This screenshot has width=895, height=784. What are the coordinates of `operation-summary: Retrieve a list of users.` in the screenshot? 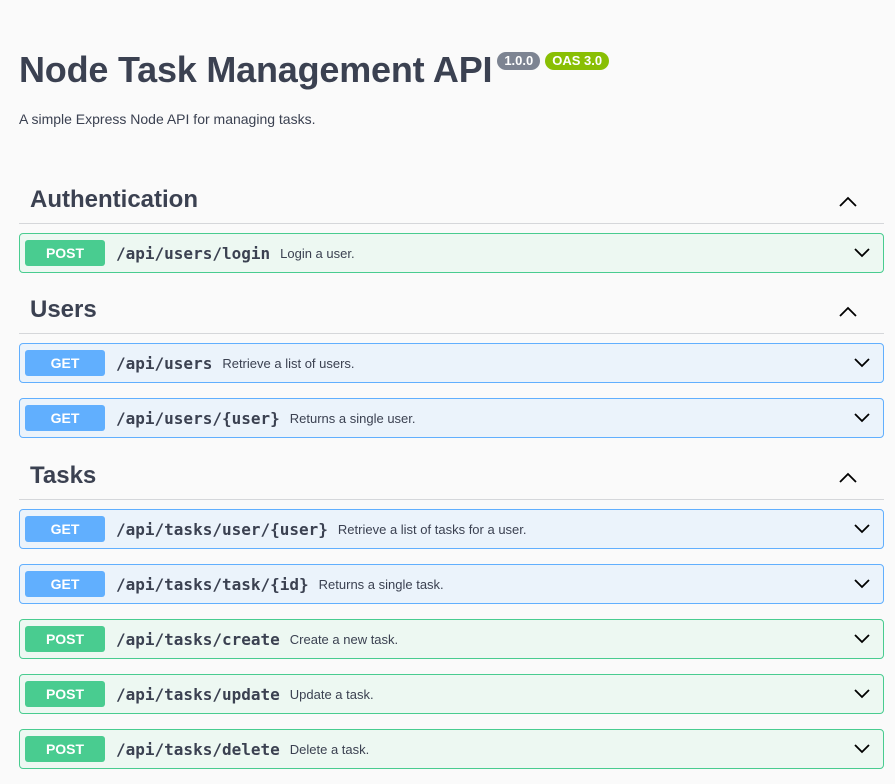 It's located at (288, 363).